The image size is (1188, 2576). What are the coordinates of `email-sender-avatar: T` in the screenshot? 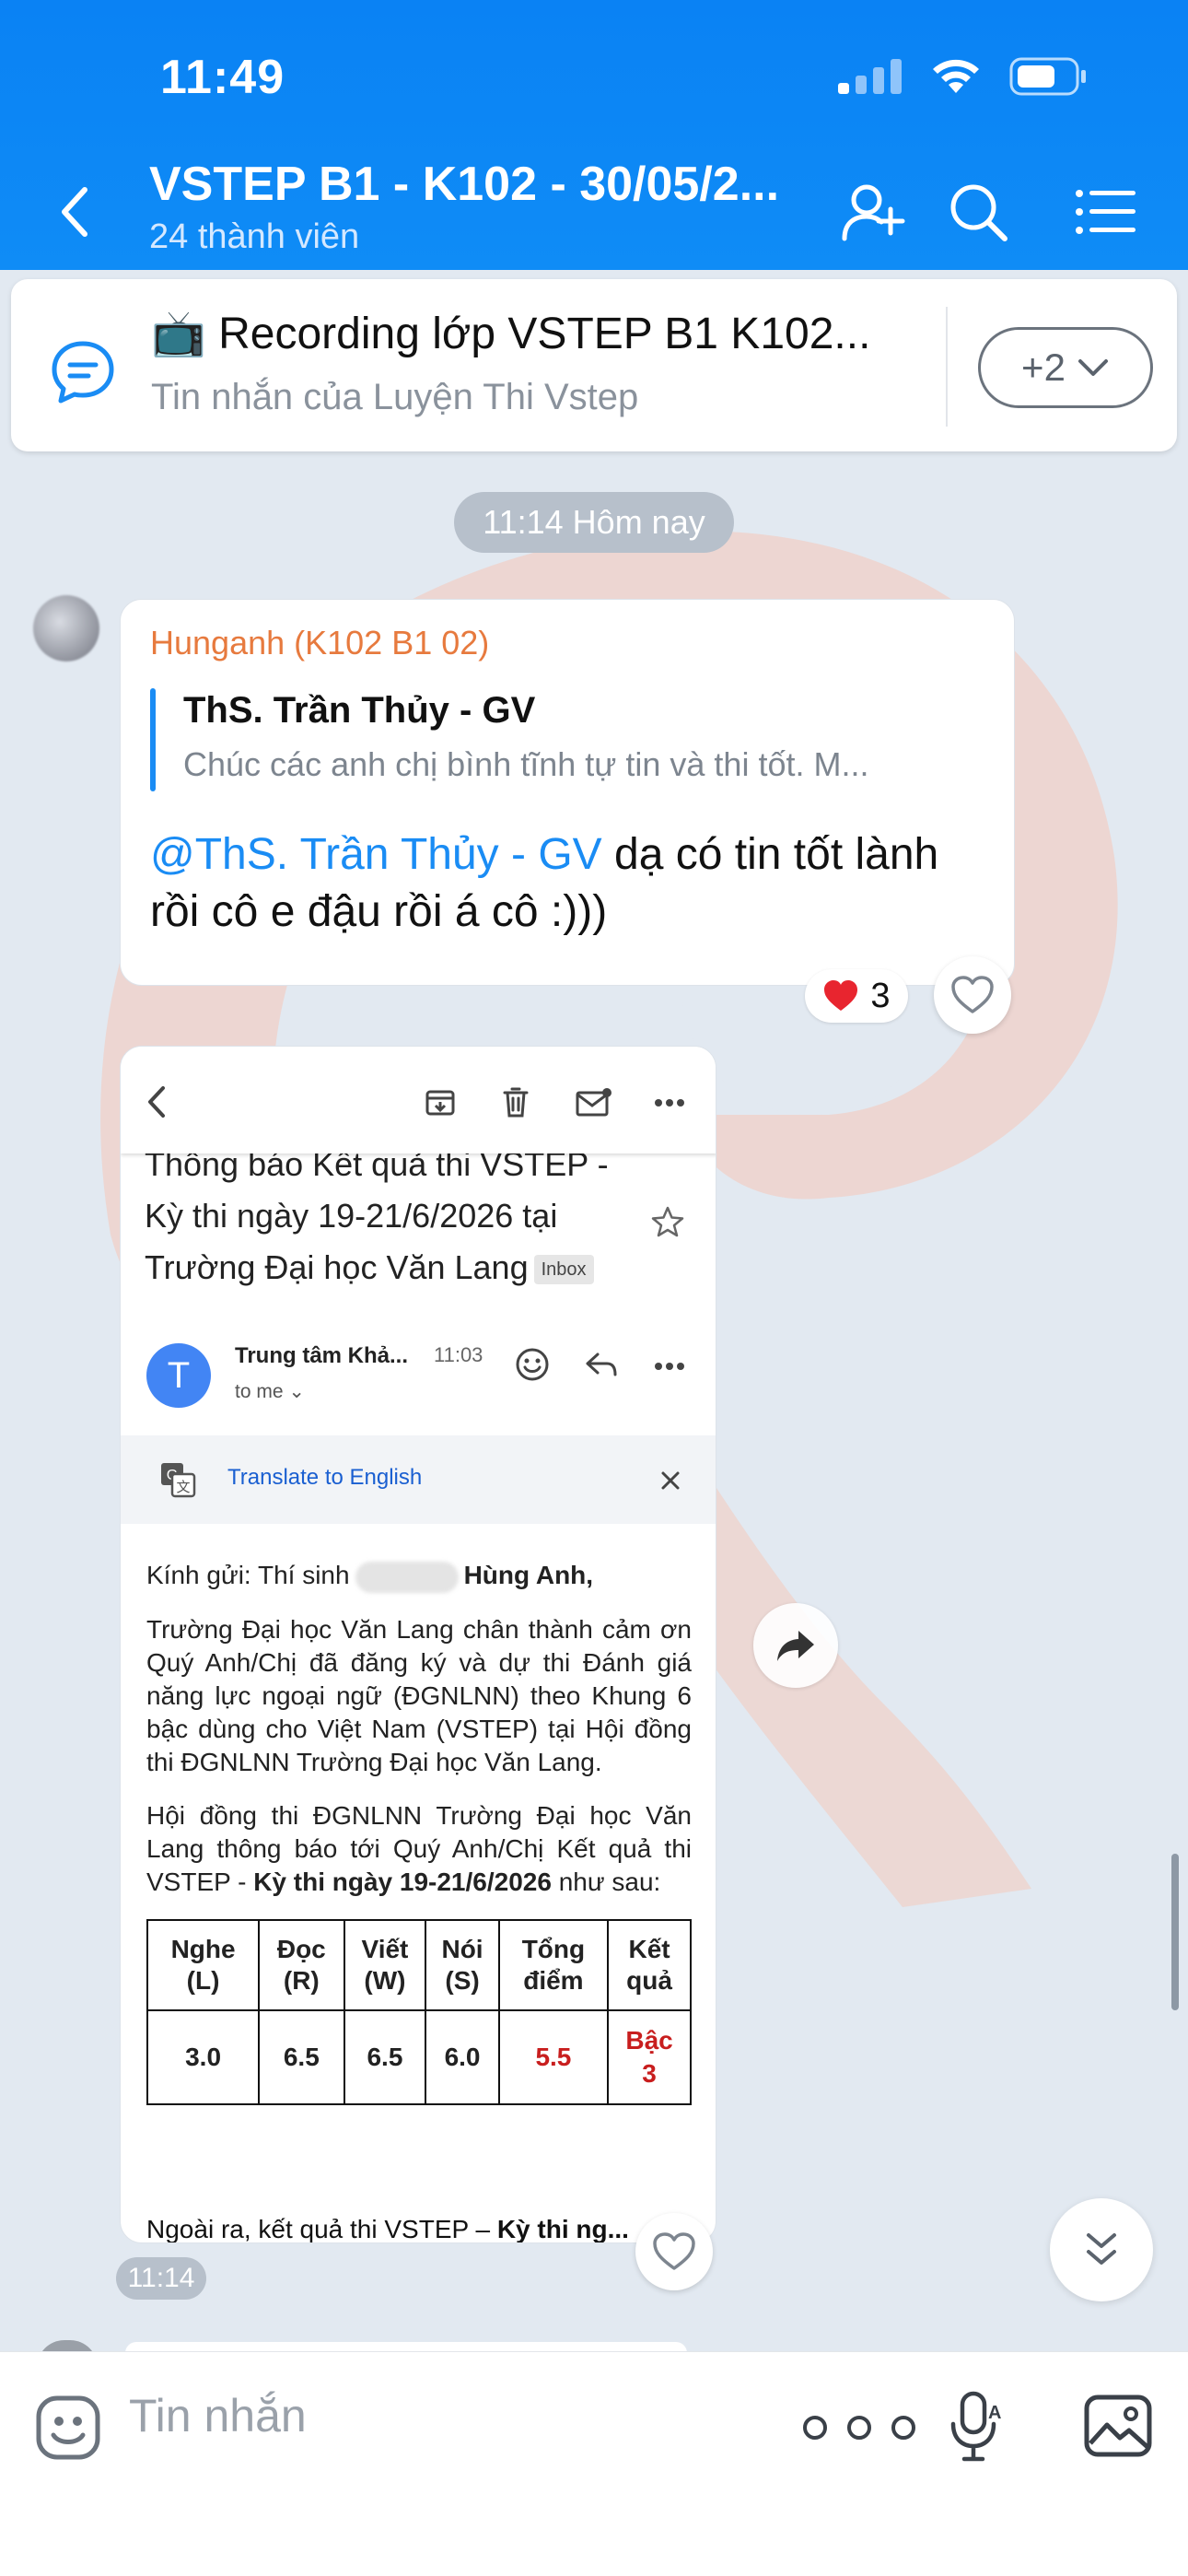 It's located at (178, 1375).